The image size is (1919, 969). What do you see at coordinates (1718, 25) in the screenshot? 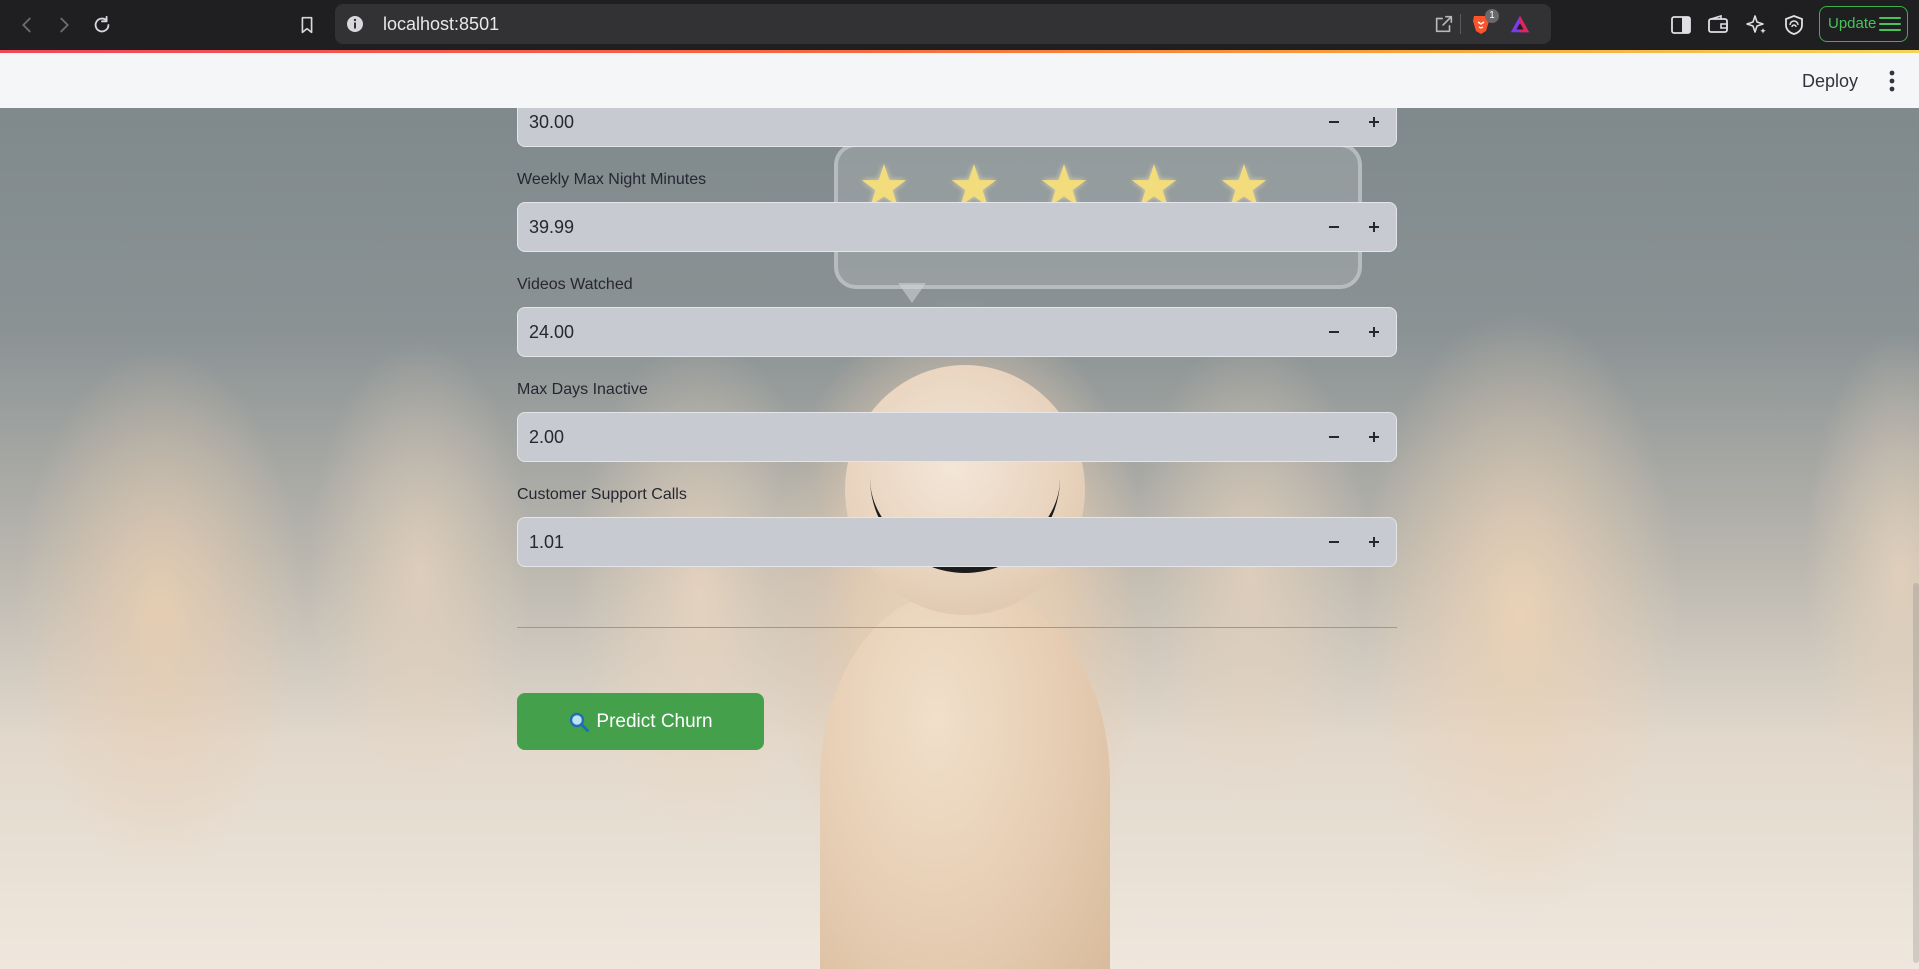
I see `wallet-icon` at bounding box center [1718, 25].